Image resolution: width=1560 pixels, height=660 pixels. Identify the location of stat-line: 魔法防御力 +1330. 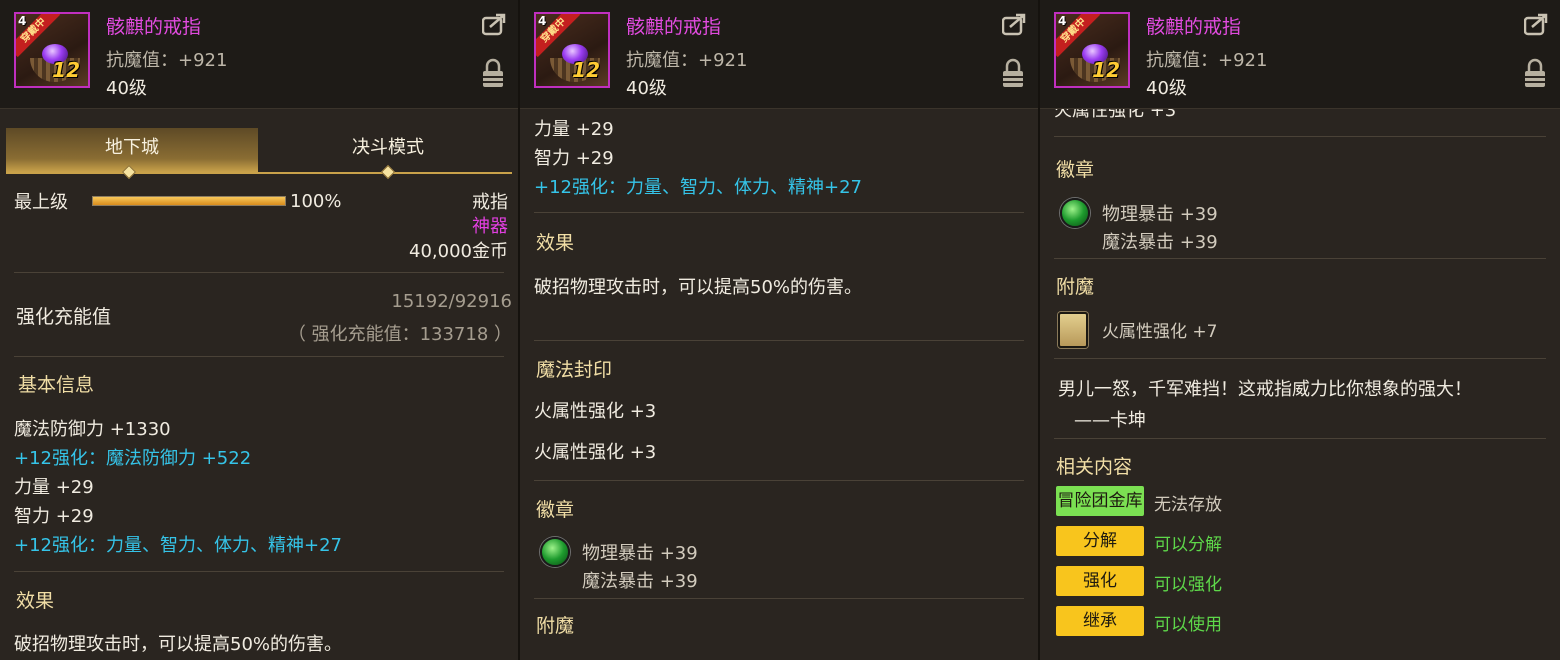
(92, 429).